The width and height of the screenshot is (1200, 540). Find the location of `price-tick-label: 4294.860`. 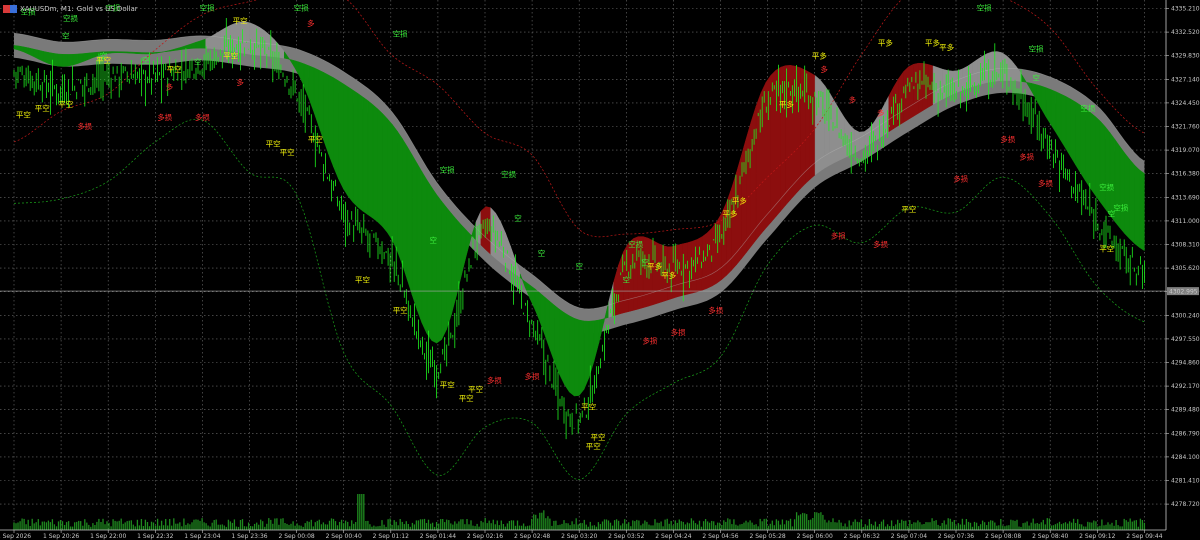

price-tick-label: 4294.860 is located at coordinates (1185, 363).